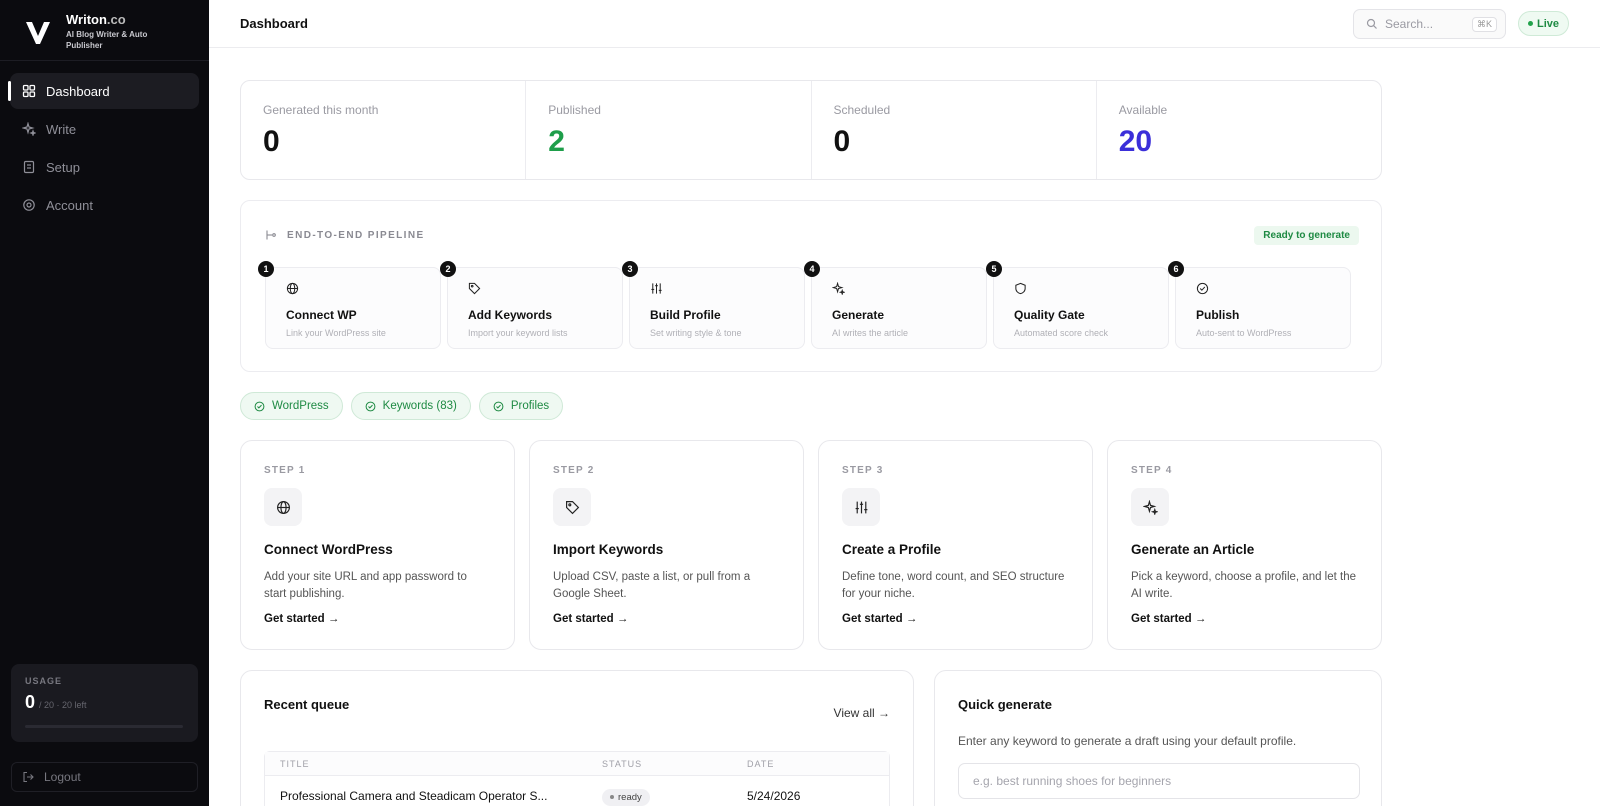 This screenshot has height=806, width=1600. I want to click on row-date: 5/24/2026, so click(774, 796).